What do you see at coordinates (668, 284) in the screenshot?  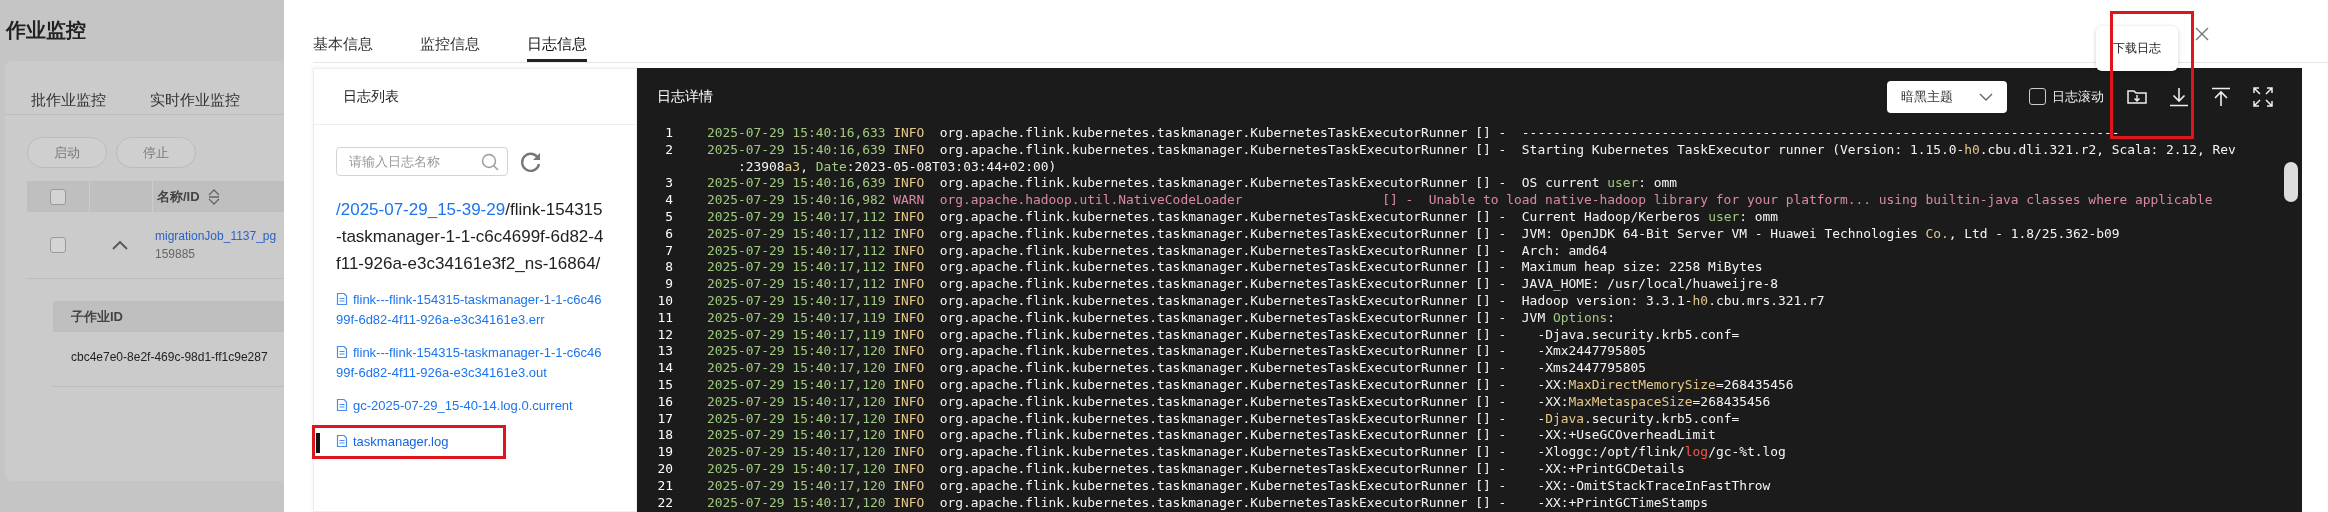 I see `line-number: 9` at bounding box center [668, 284].